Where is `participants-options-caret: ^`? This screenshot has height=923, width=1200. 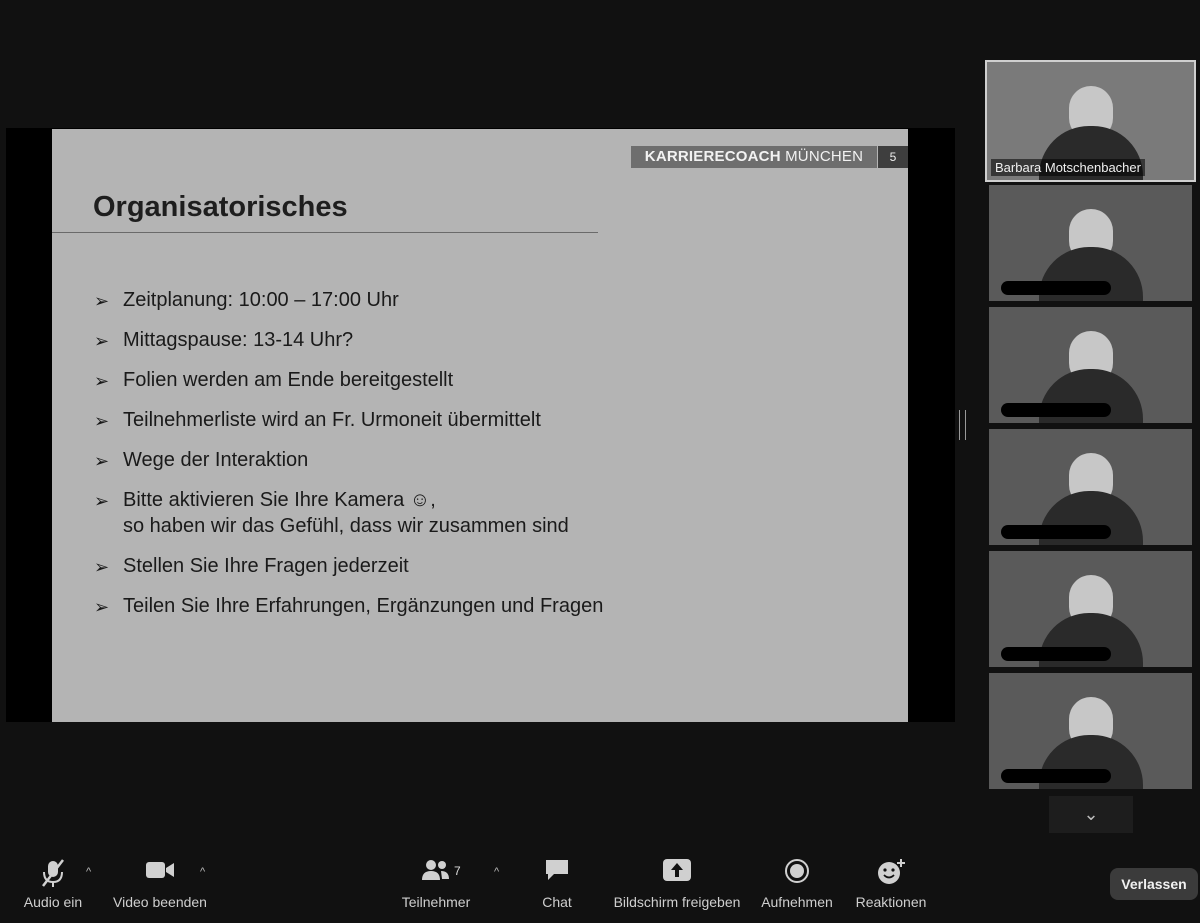 participants-options-caret: ^ is located at coordinates (496, 872).